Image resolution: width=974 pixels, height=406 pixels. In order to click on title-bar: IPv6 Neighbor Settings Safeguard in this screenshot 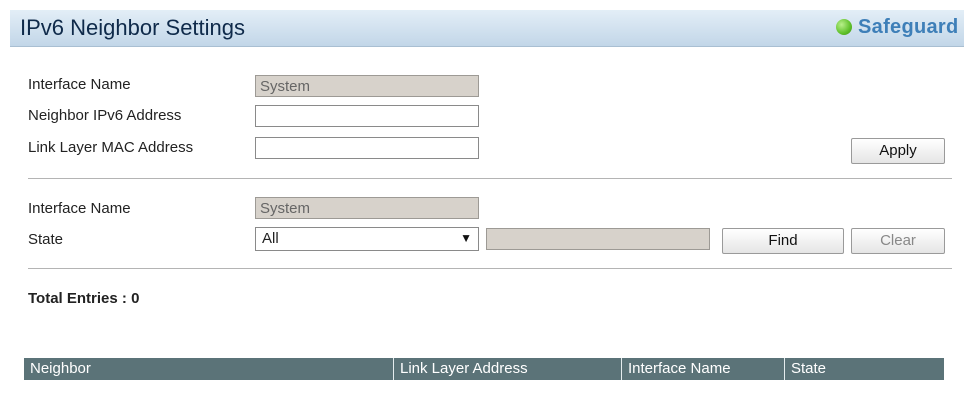, I will do `click(487, 28)`.